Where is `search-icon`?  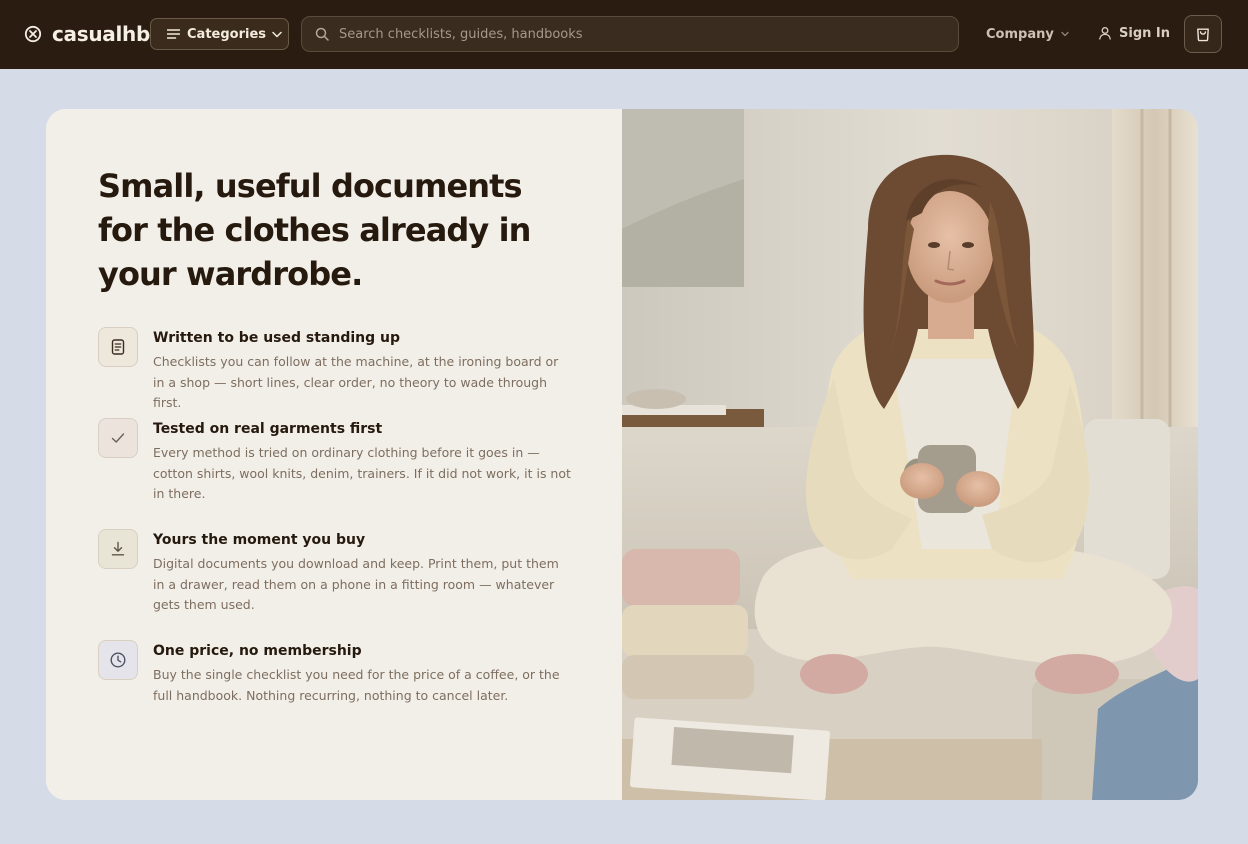
search-icon is located at coordinates (322, 34).